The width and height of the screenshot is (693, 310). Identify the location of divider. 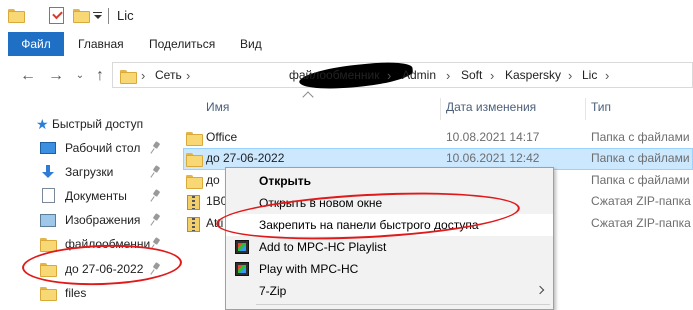
(108, 16).